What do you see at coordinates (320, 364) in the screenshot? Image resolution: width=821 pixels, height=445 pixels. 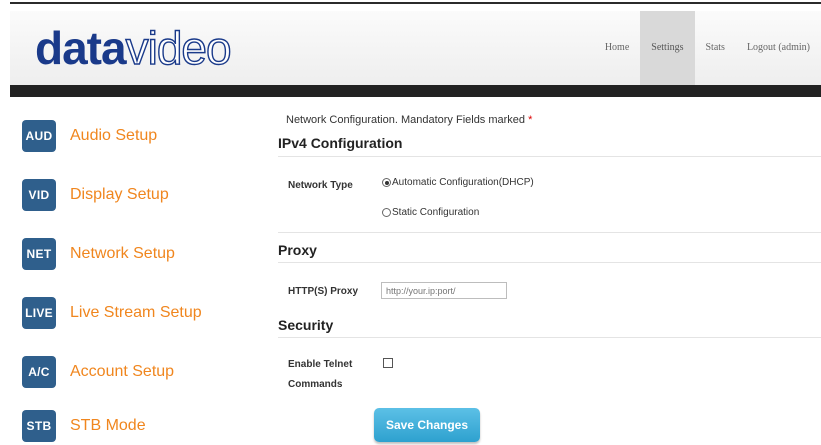 I see `telnet-label: Enable Telnet` at bounding box center [320, 364].